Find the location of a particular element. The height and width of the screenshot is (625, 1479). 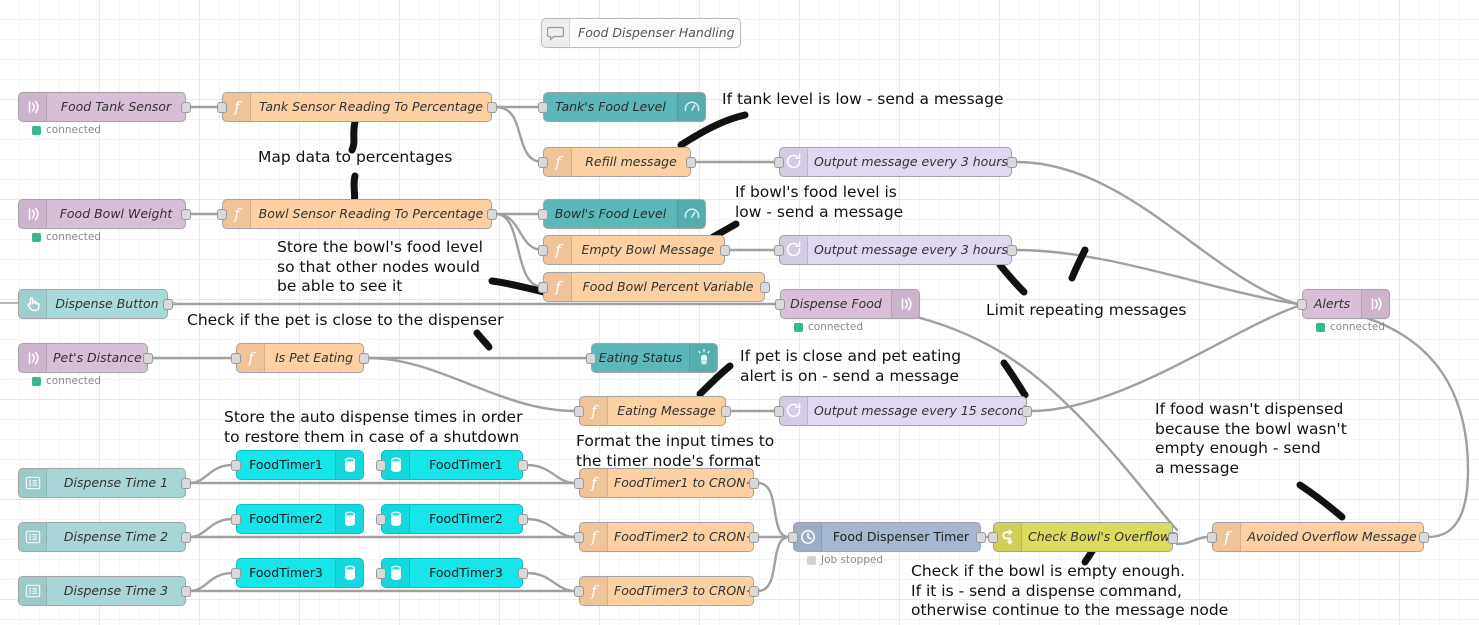

comment-node-title: Food Dispenser Handling is located at coordinates (641, 33).